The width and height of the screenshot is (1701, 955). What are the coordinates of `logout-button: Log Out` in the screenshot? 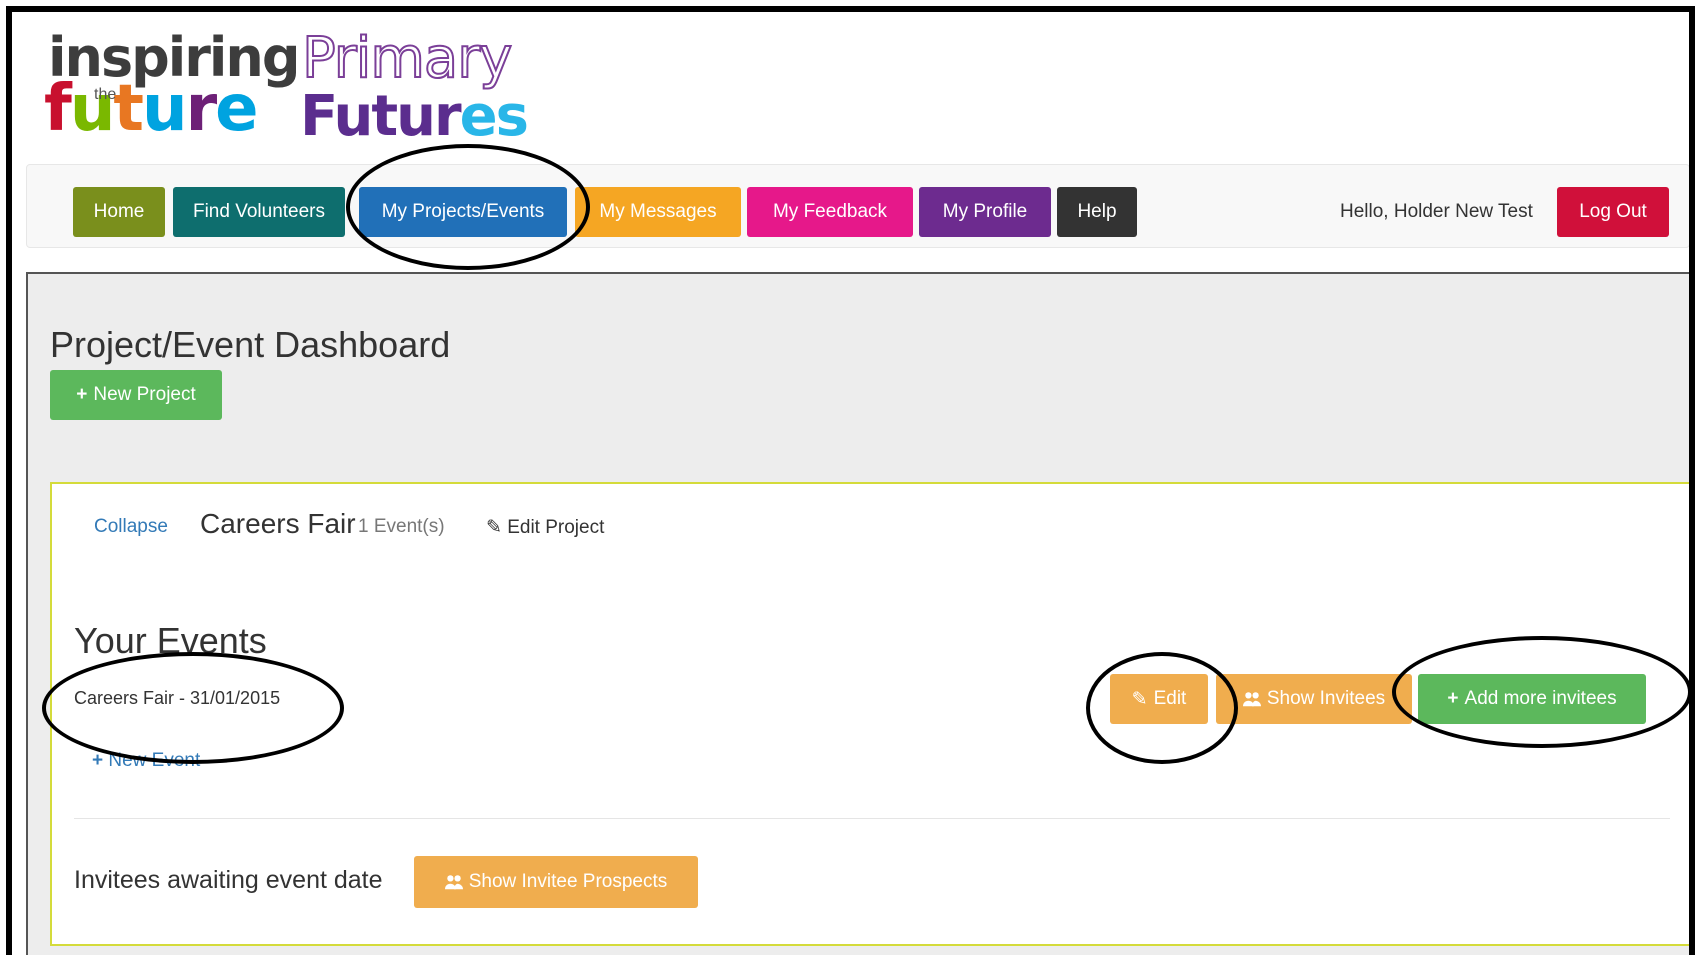 It's located at (1613, 212).